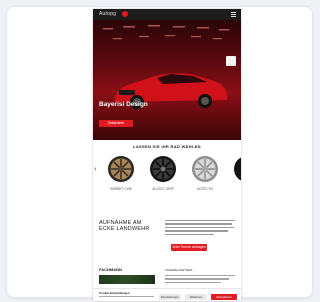 This screenshot has width=320, height=302. Describe the element at coordinates (231, 61) in the screenshot. I see `badge-icon` at that location.